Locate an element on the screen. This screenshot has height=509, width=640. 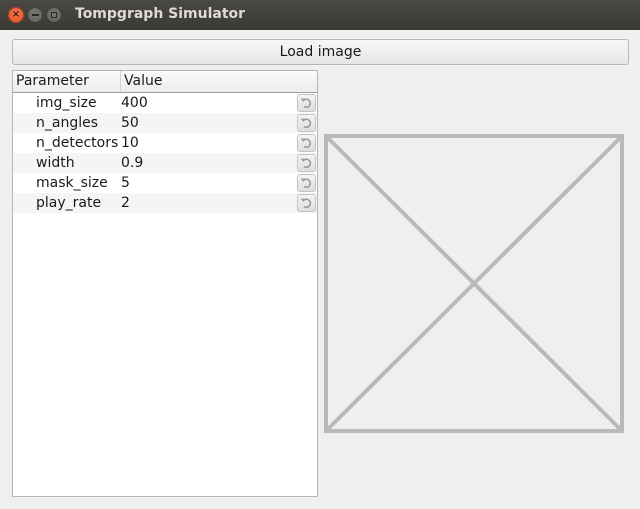
tree-row: img_size 400 is located at coordinates (165, 103).